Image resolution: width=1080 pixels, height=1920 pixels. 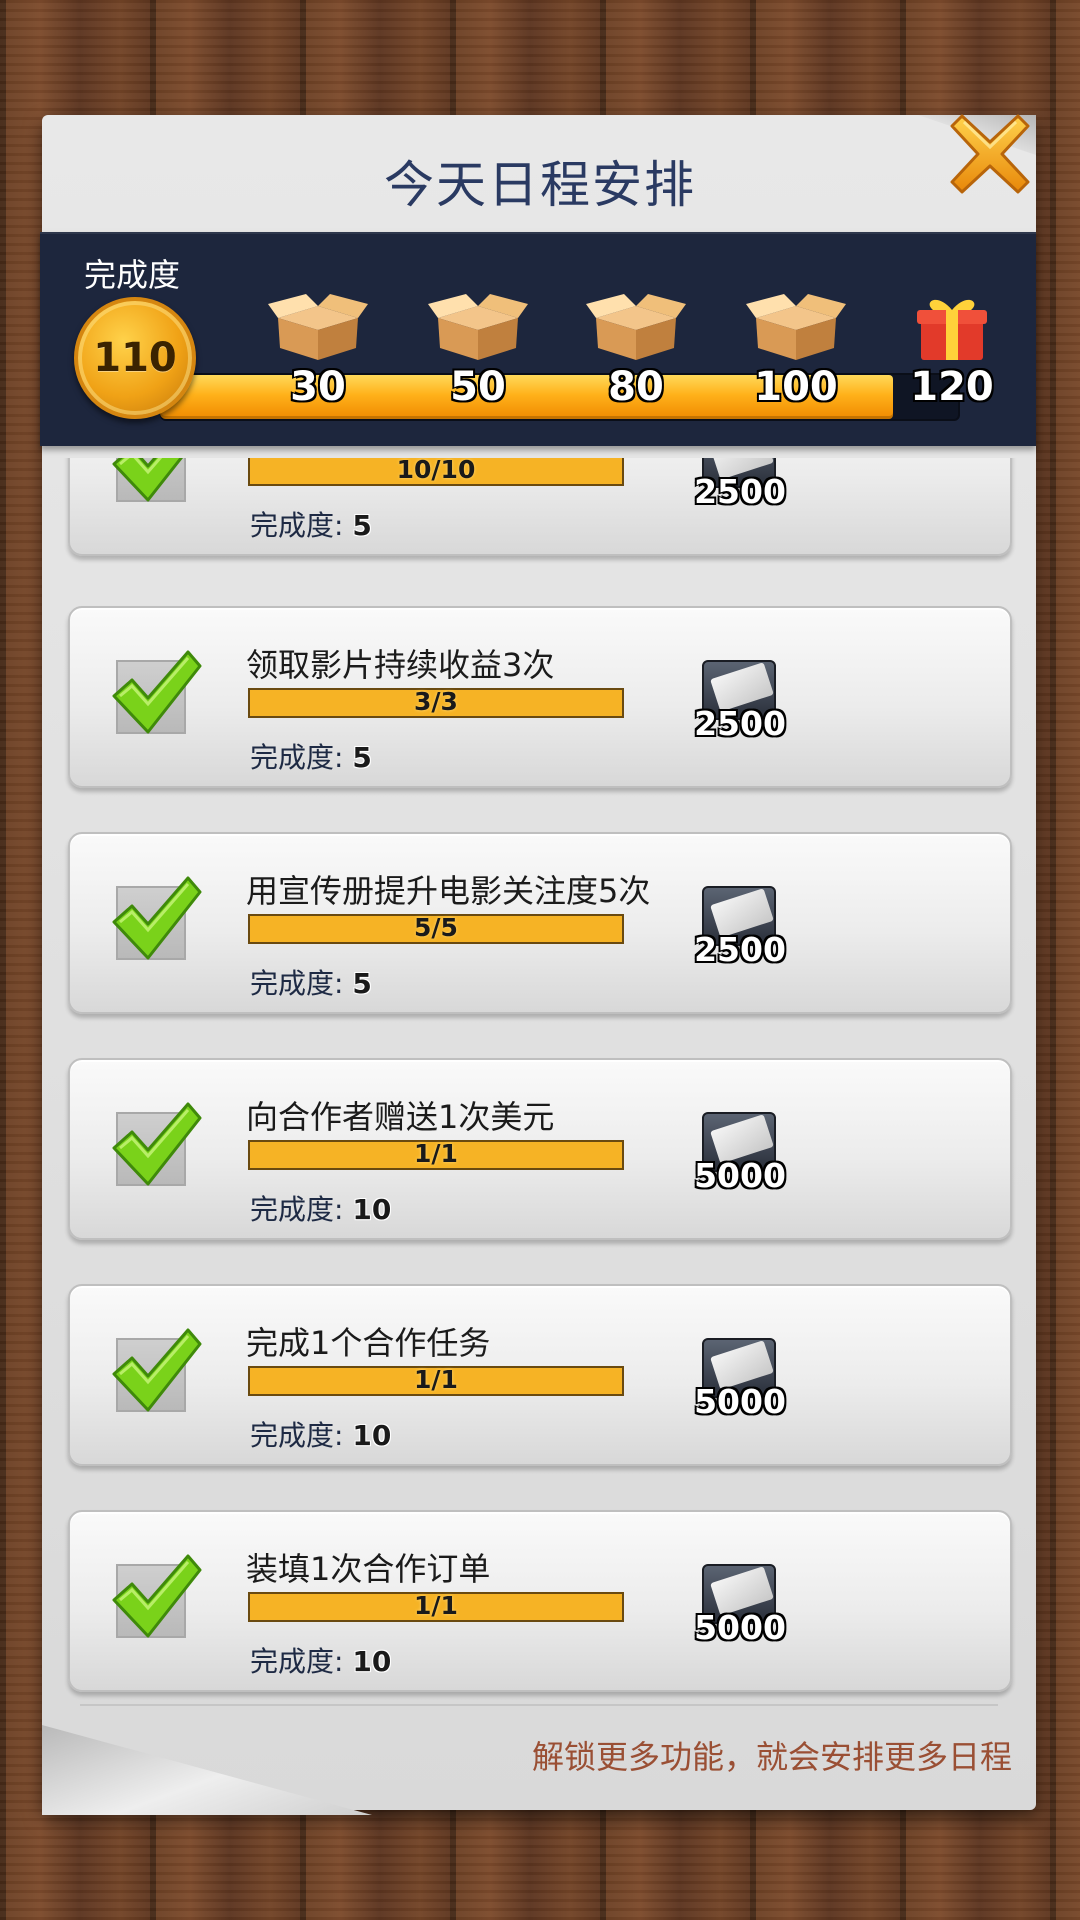 I want to click on milestone-value: 80, so click(x=636, y=387).